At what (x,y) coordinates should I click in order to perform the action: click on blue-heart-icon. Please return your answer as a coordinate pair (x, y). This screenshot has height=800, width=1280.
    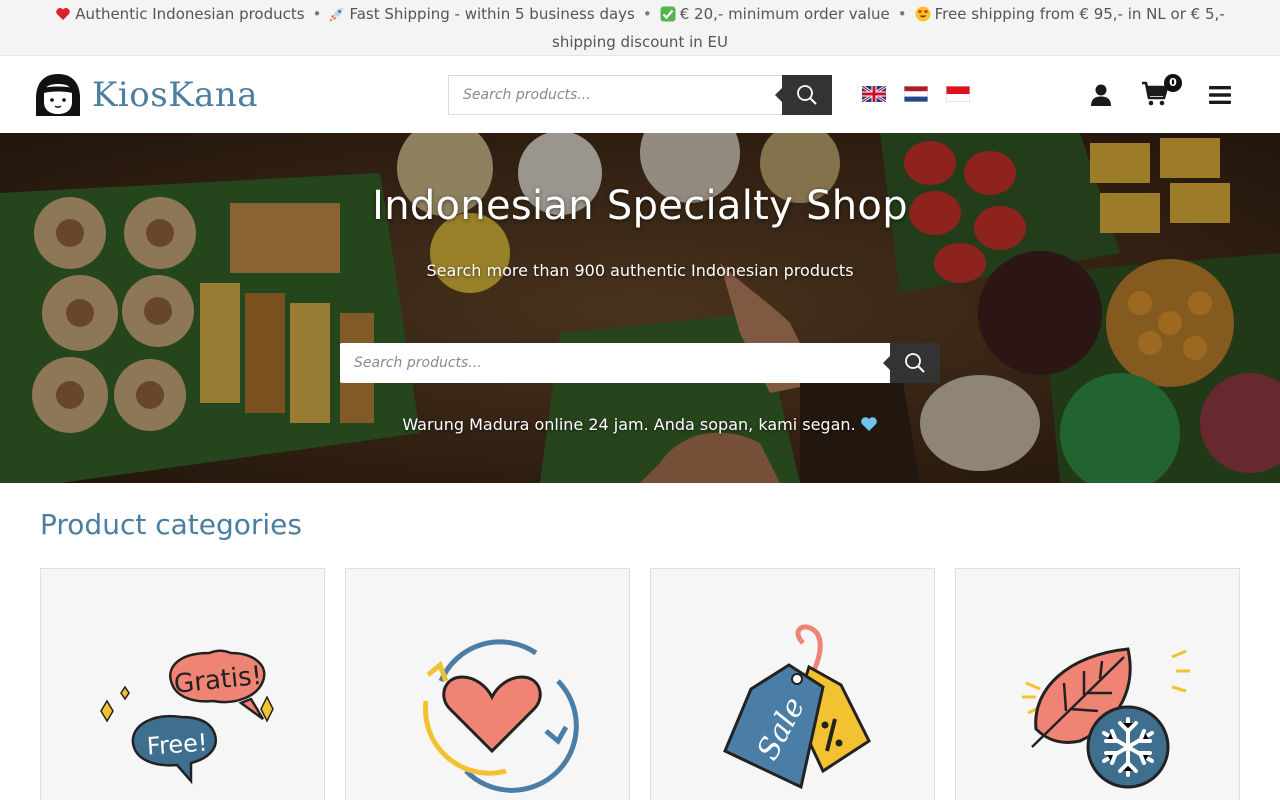
    Looking at the image, I should click on (868, 424).